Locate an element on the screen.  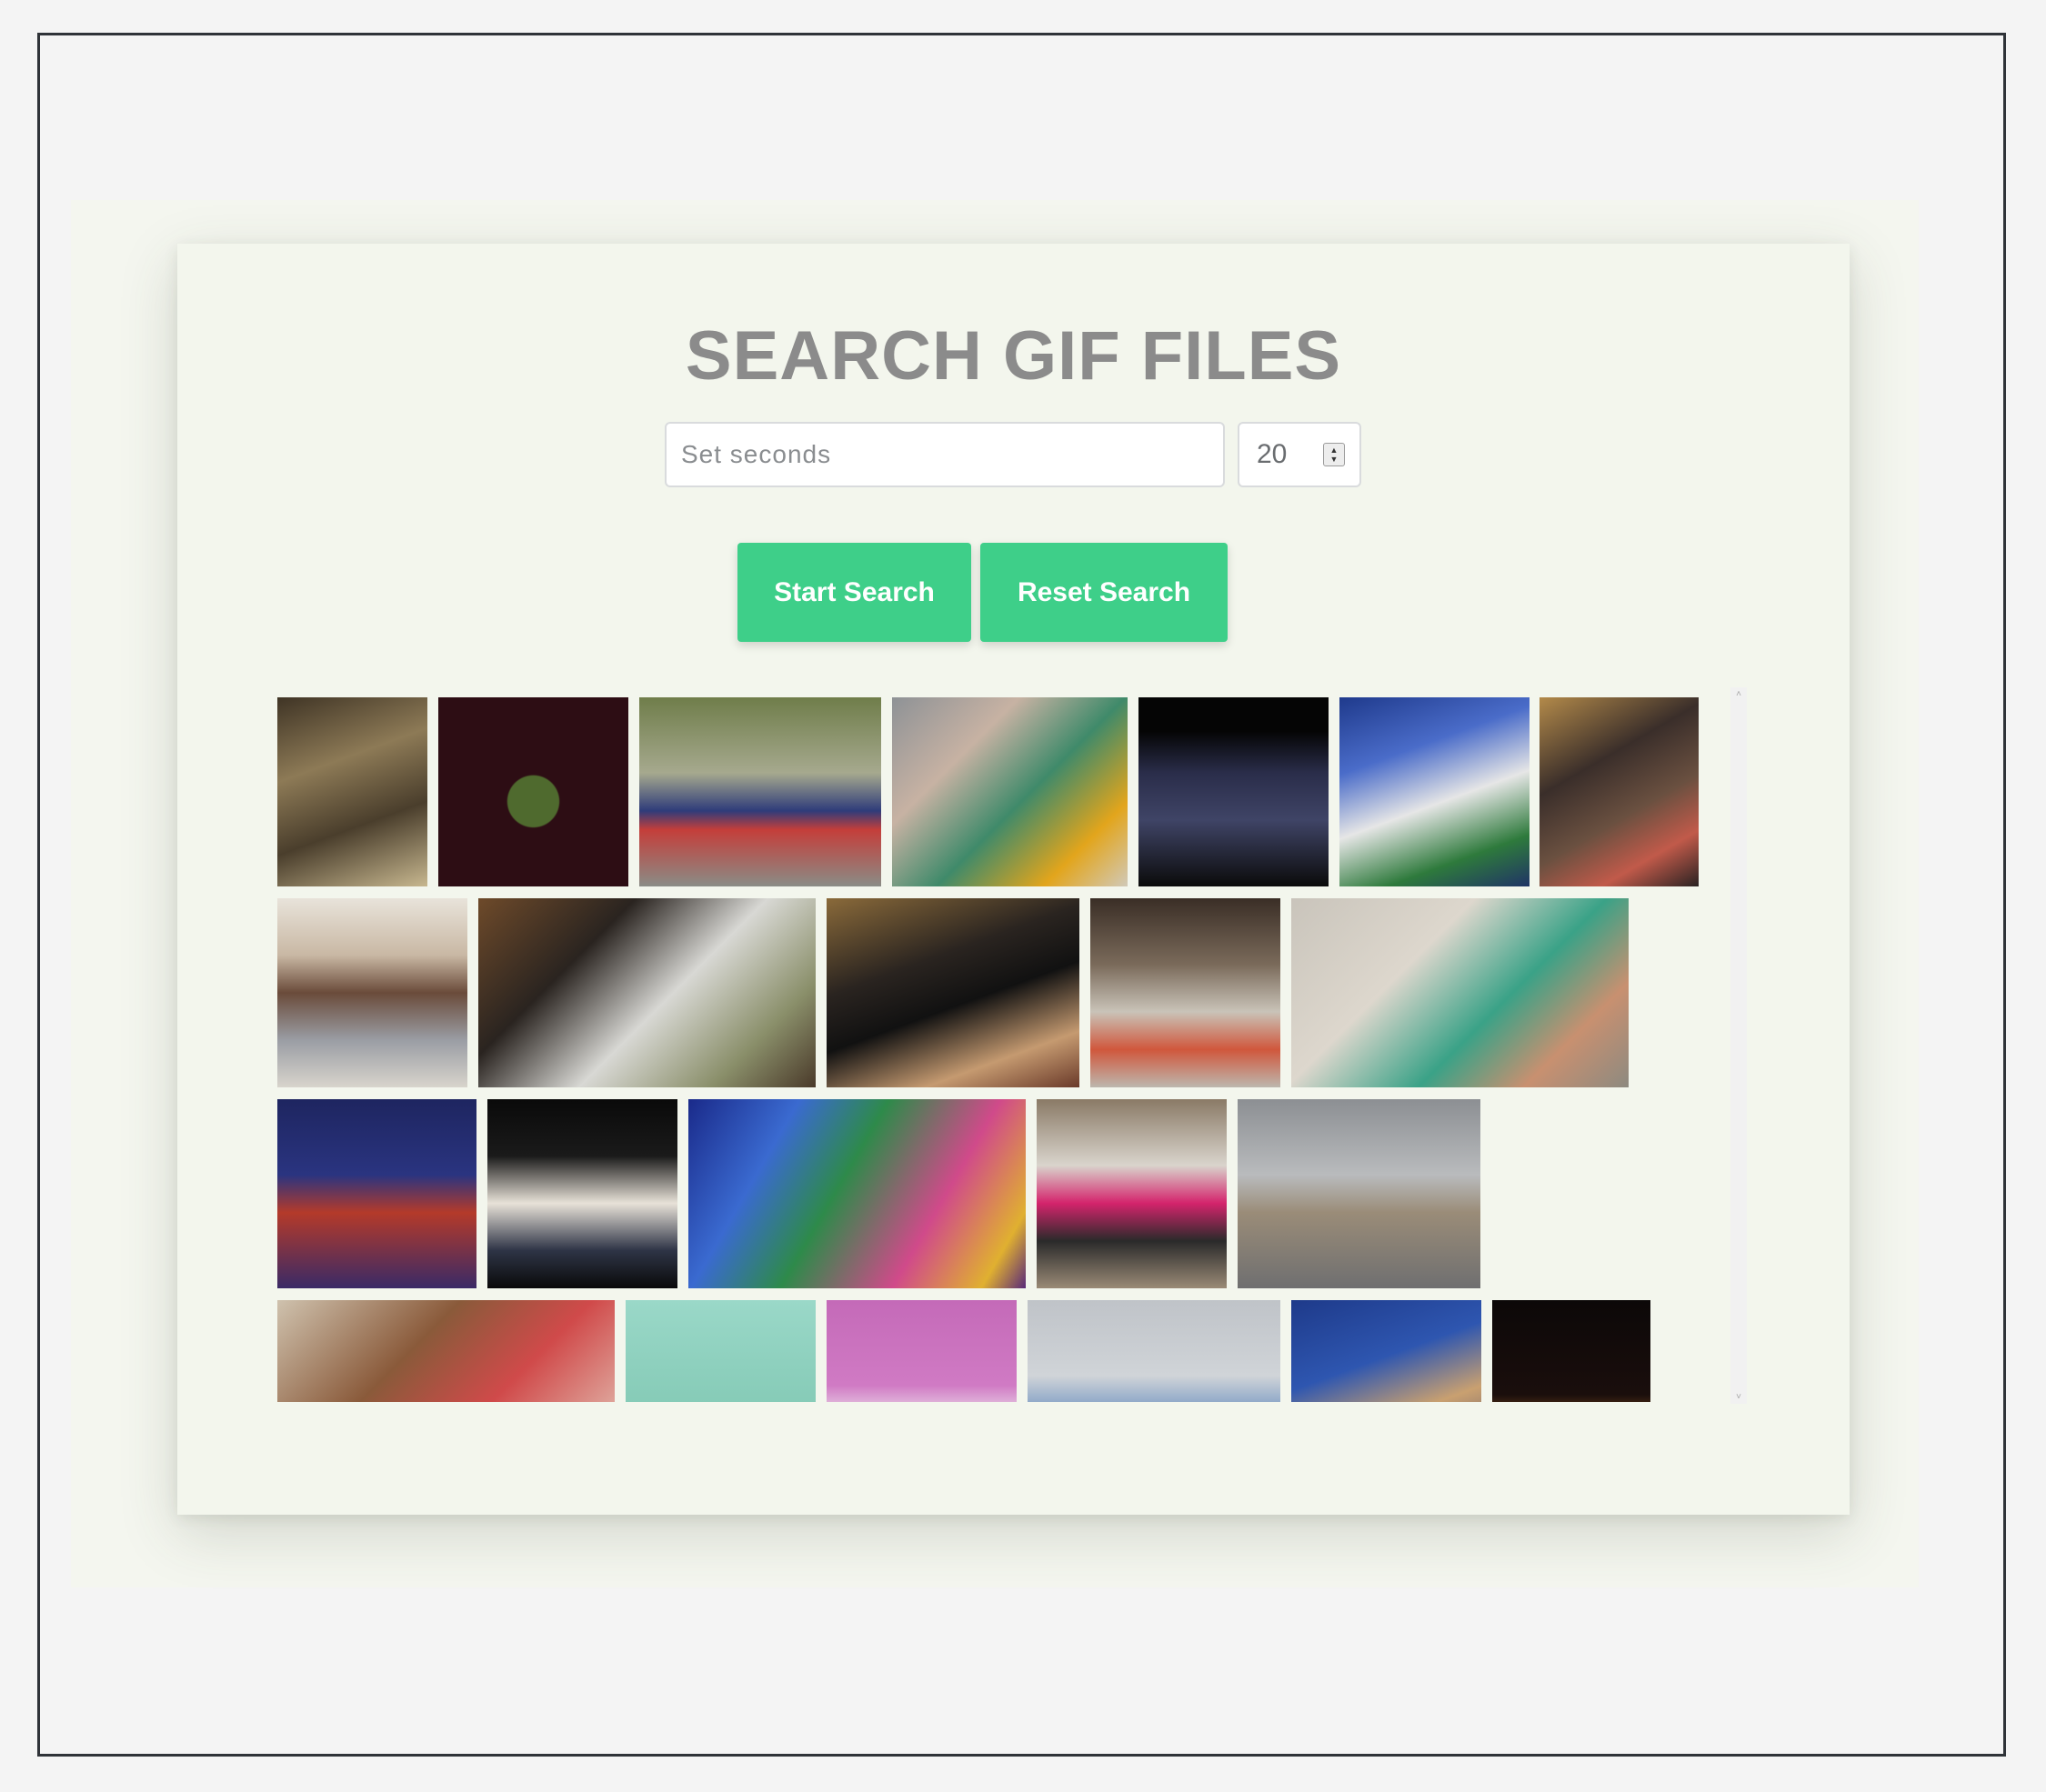
seconds-input: Set seconds is located at coordinates (945, 454).